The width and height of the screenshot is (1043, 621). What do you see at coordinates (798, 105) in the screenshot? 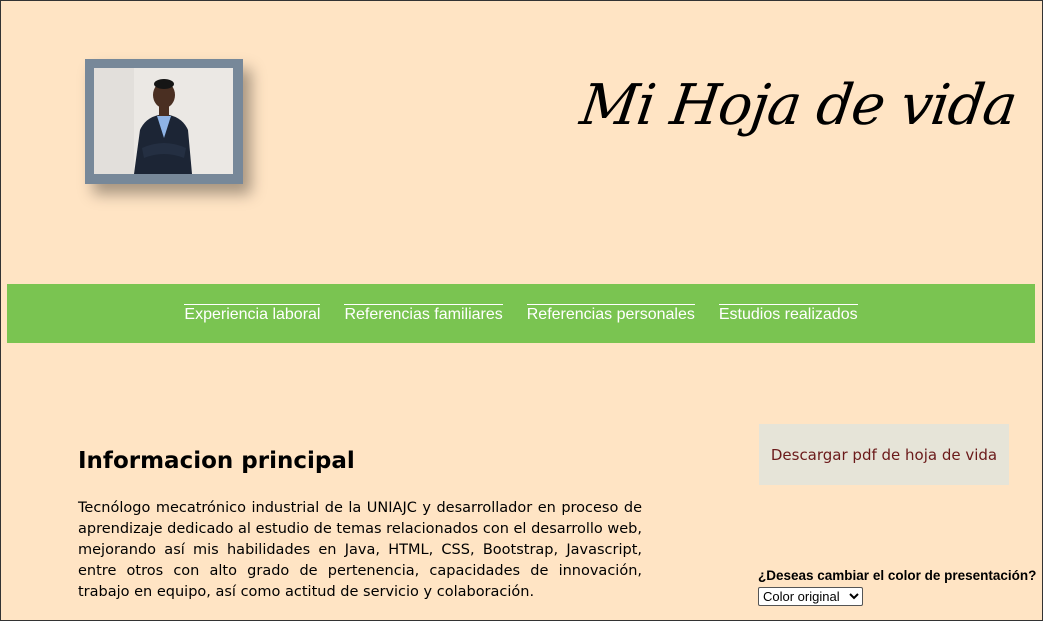
I see `site-title: Mi Hoja de vida` at bounding box center [798, 105].